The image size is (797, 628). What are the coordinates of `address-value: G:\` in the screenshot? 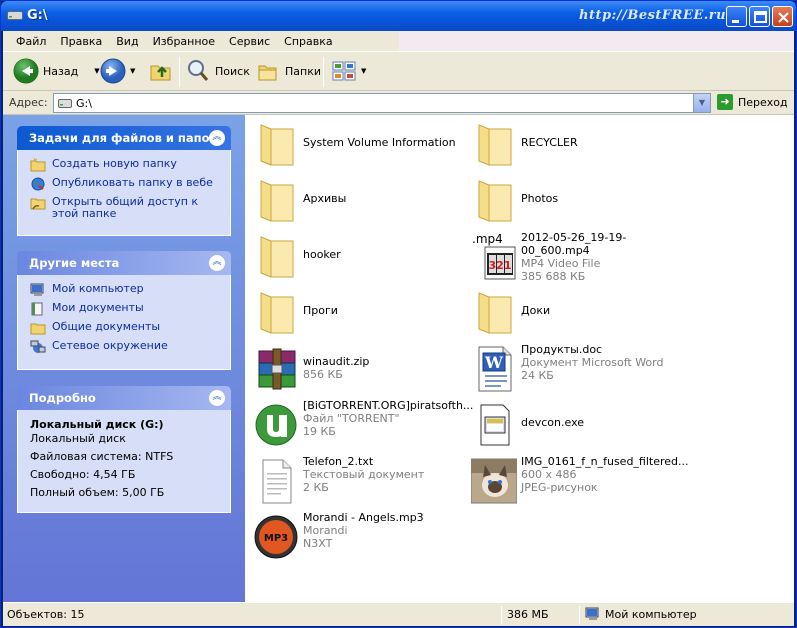 It's located at (84, 103).